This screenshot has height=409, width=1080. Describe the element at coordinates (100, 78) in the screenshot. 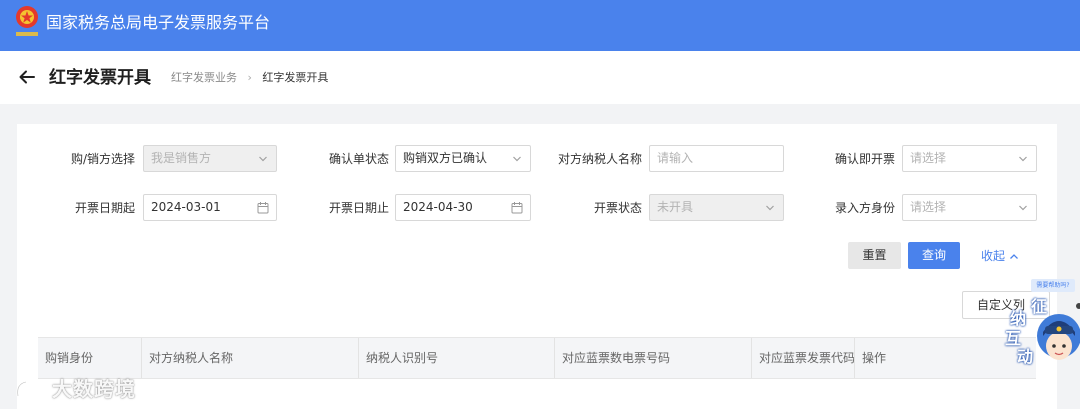

I see `page-title: 红字发票开具` at that location.